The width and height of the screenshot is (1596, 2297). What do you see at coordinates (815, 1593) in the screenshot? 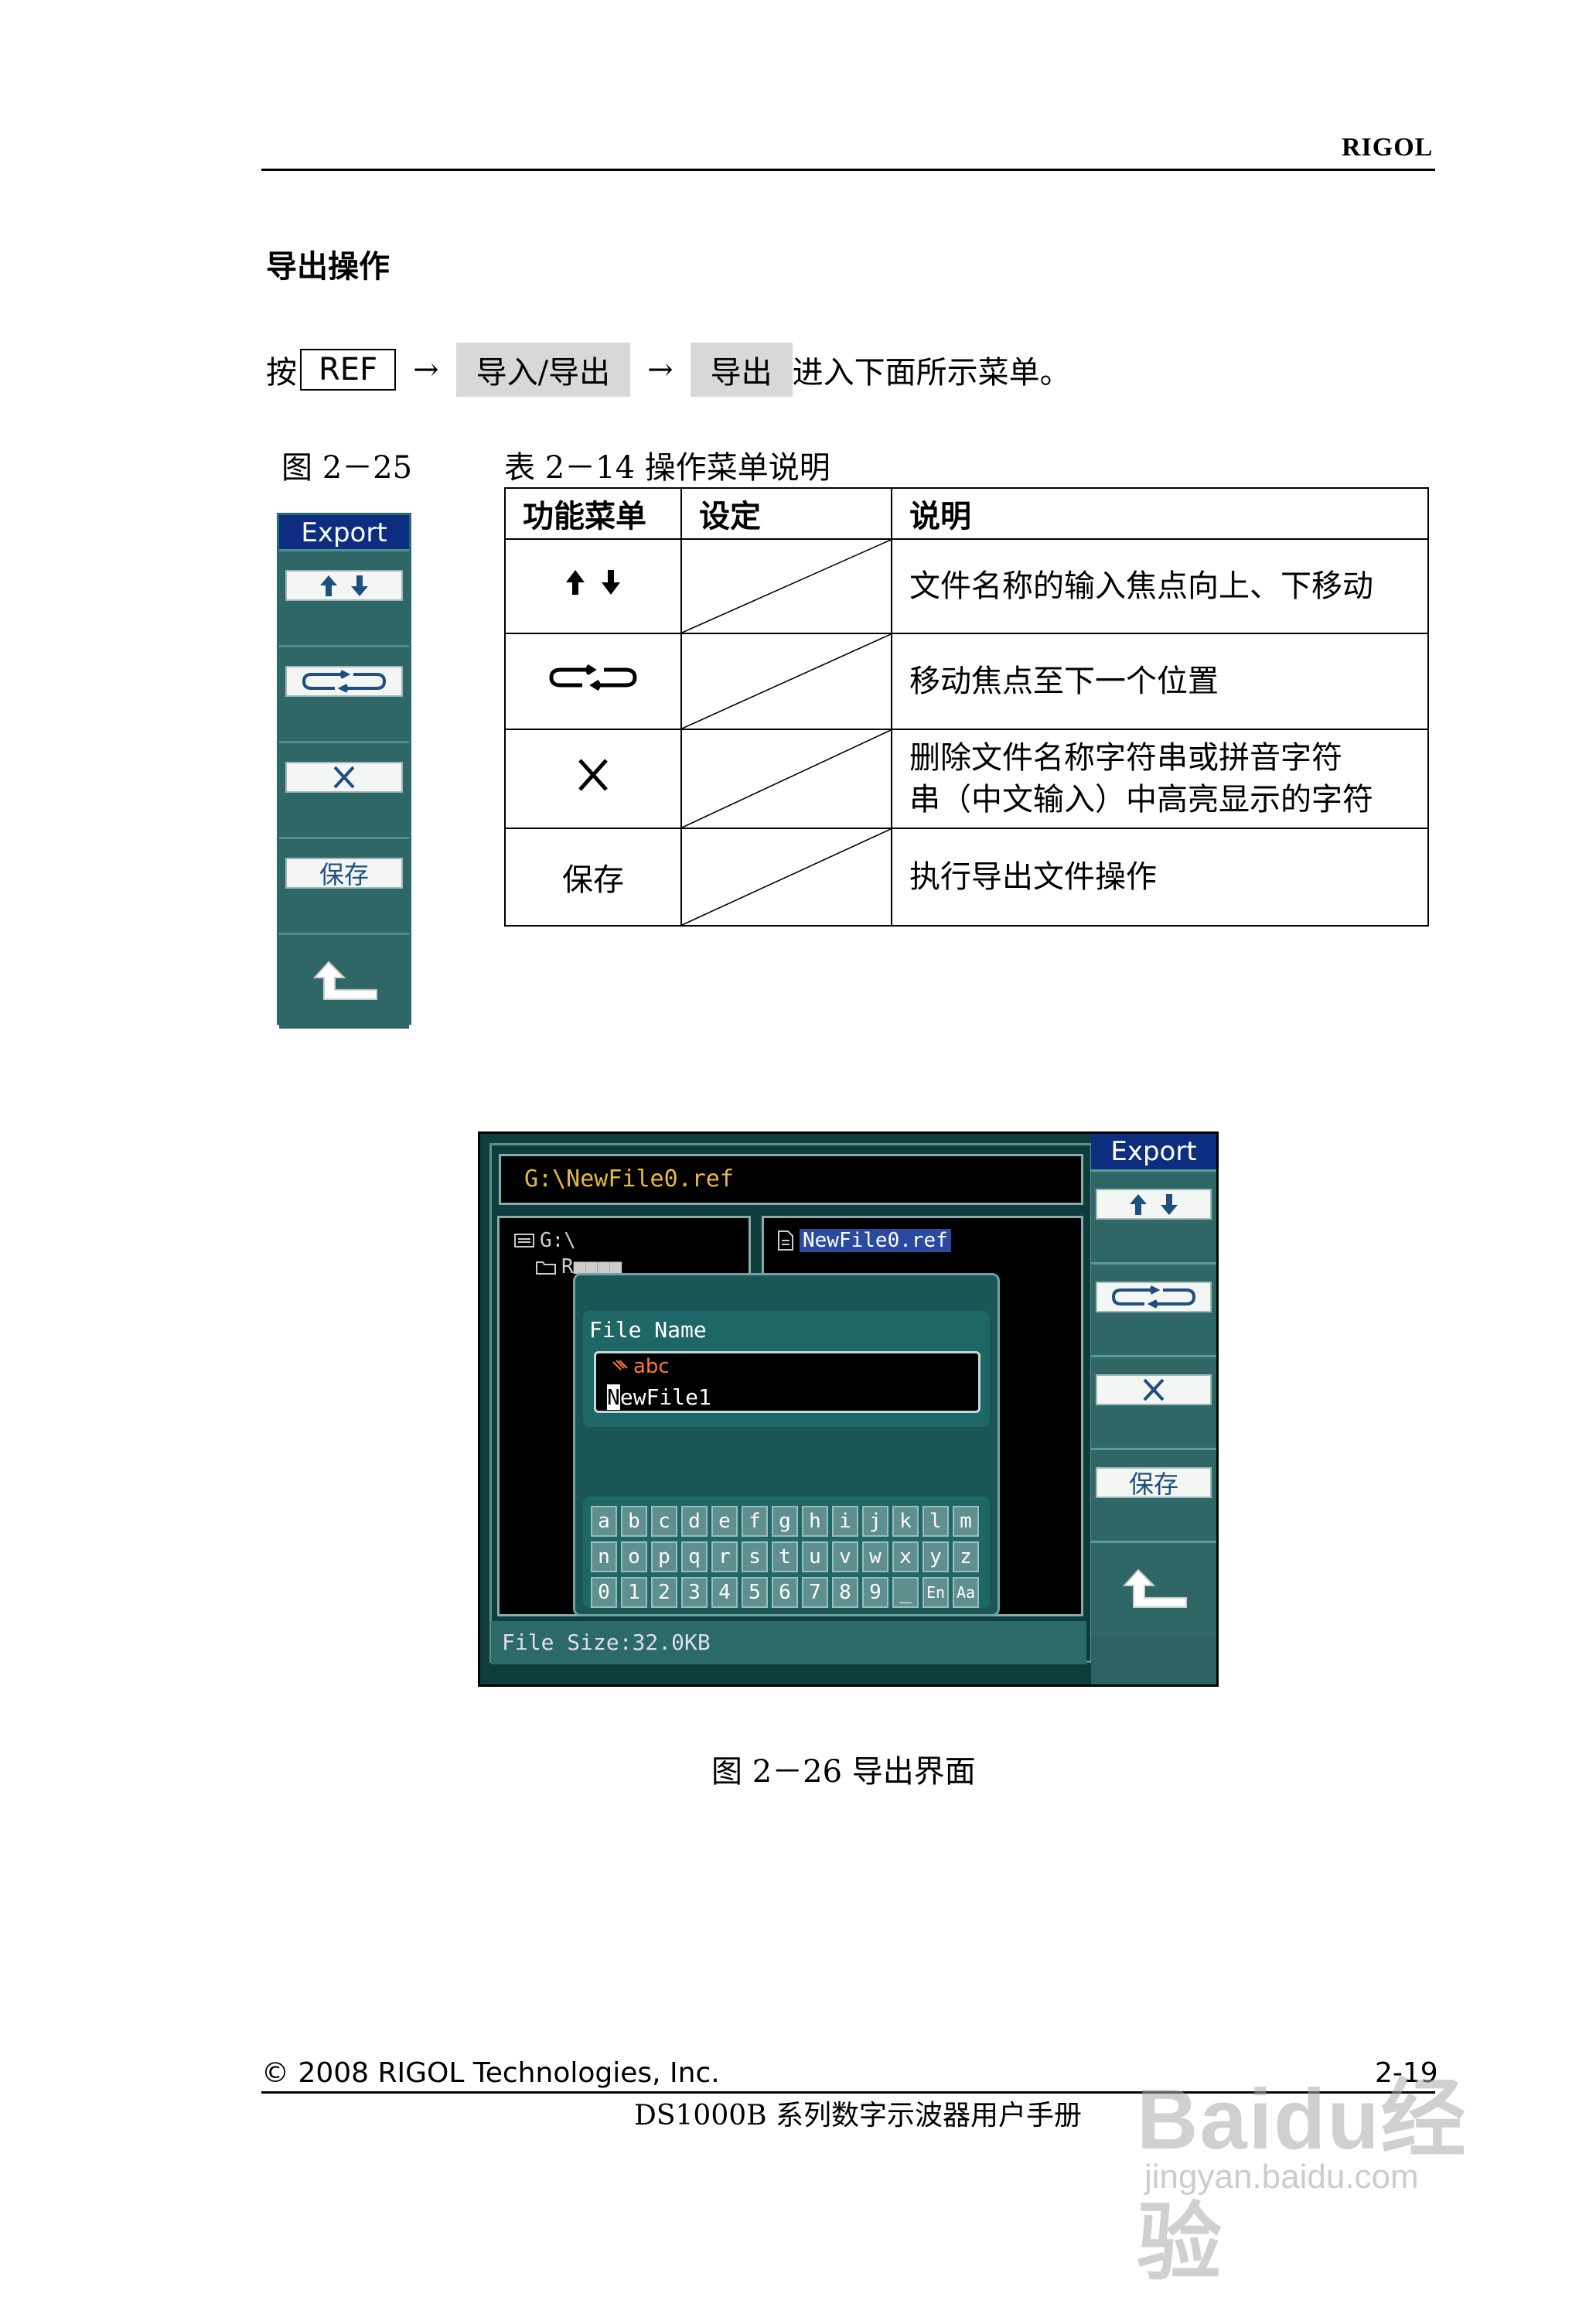
I see `keyboard-key: 7` at bounding box center [815, 1593].